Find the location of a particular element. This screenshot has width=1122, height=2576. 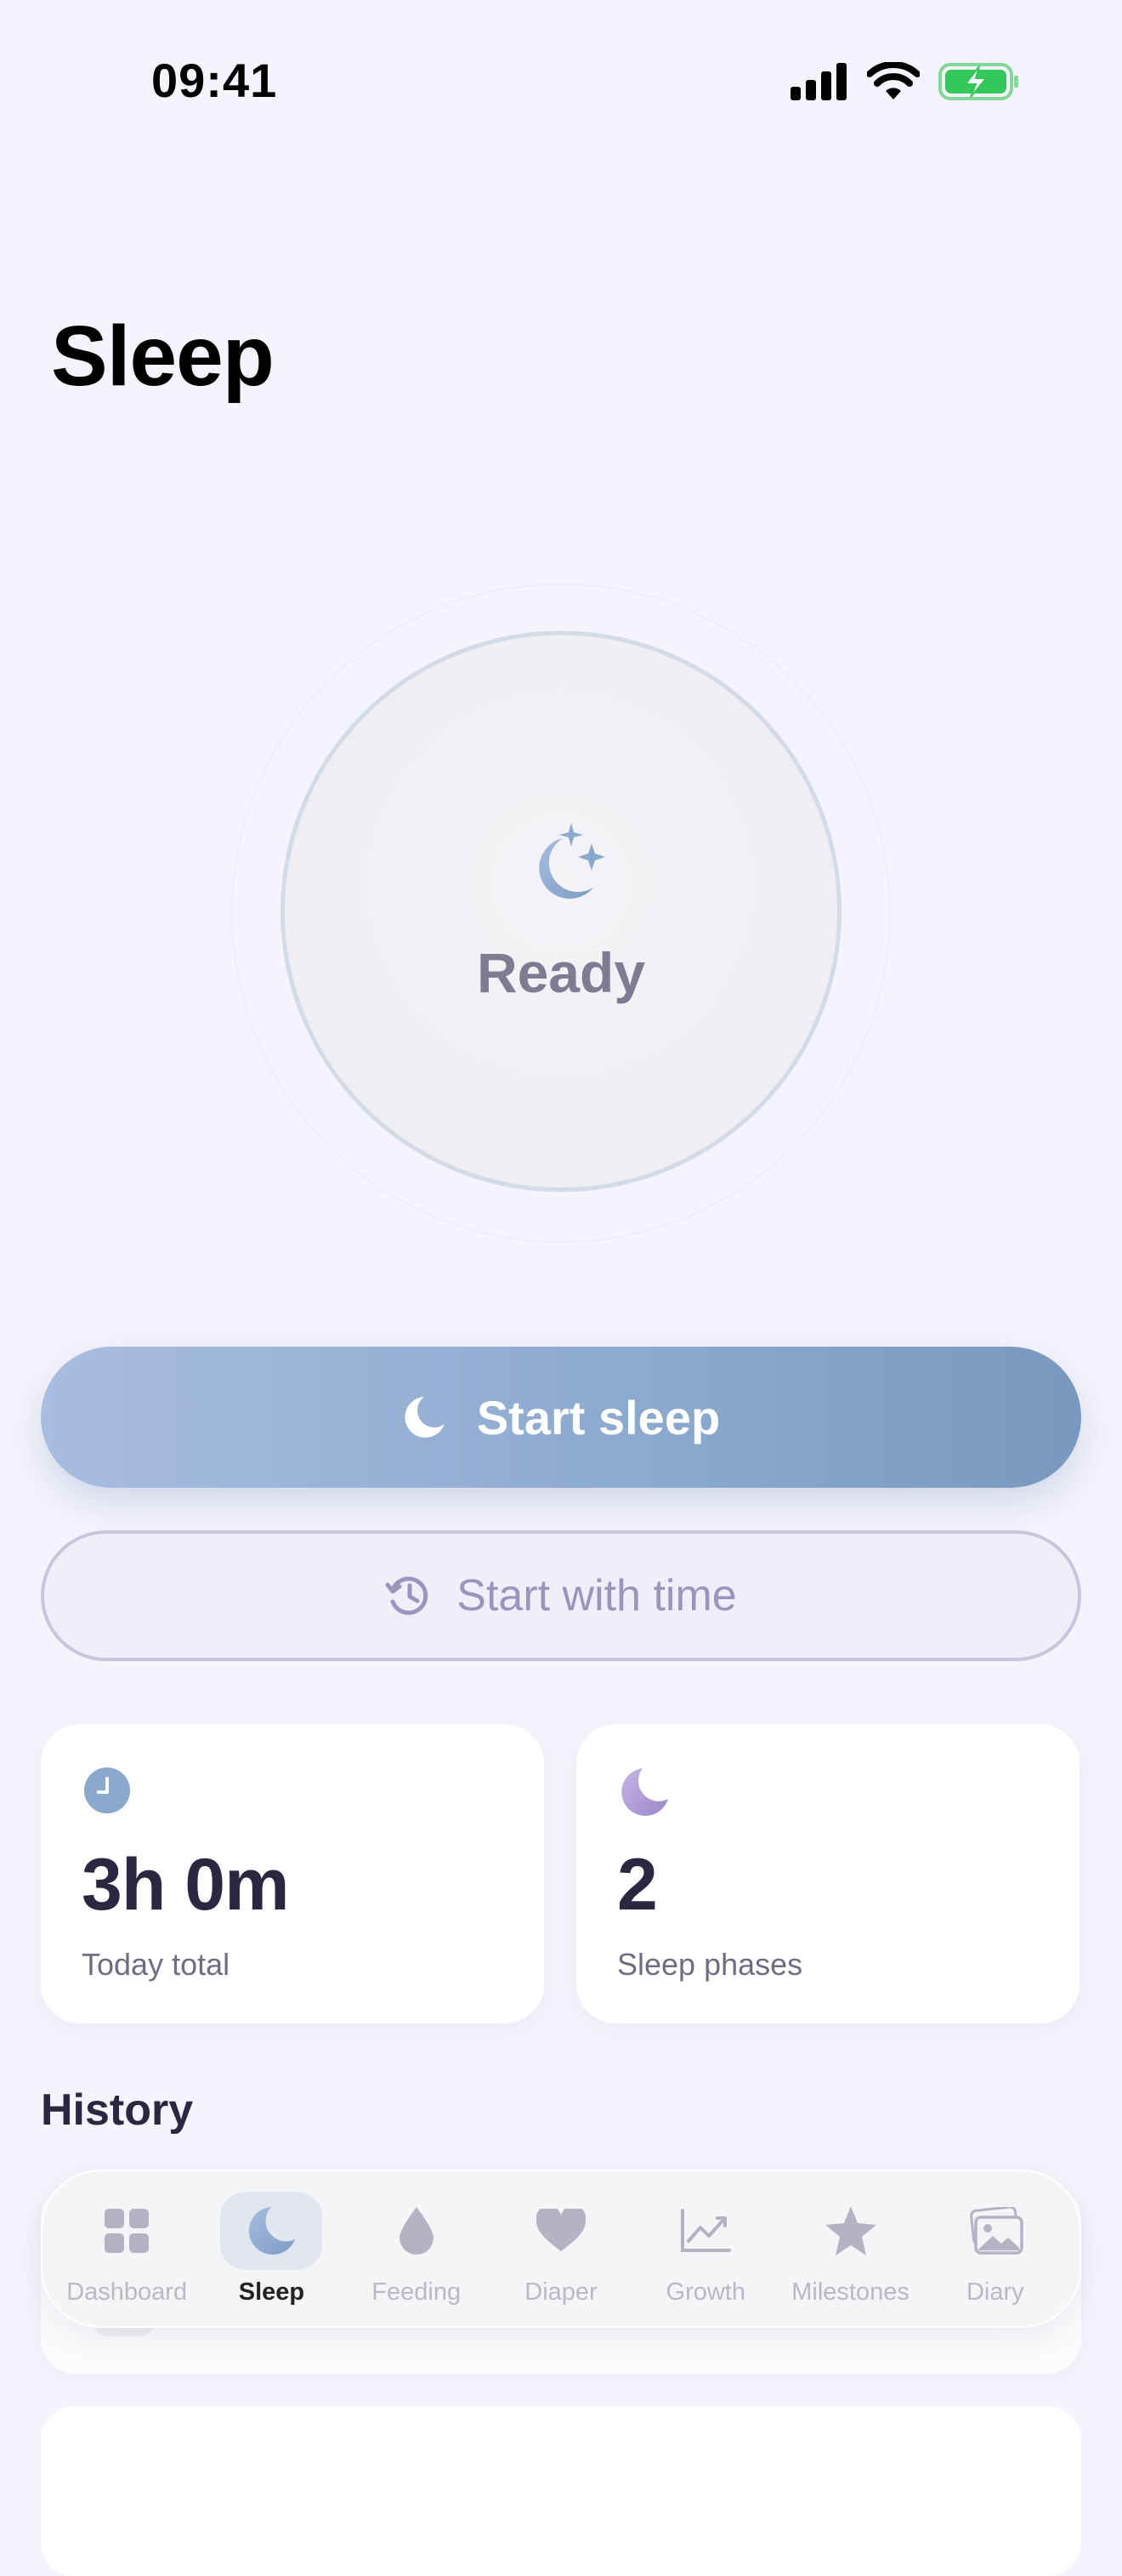

timer-state-label: Ready is located at coordinates (561, 973).